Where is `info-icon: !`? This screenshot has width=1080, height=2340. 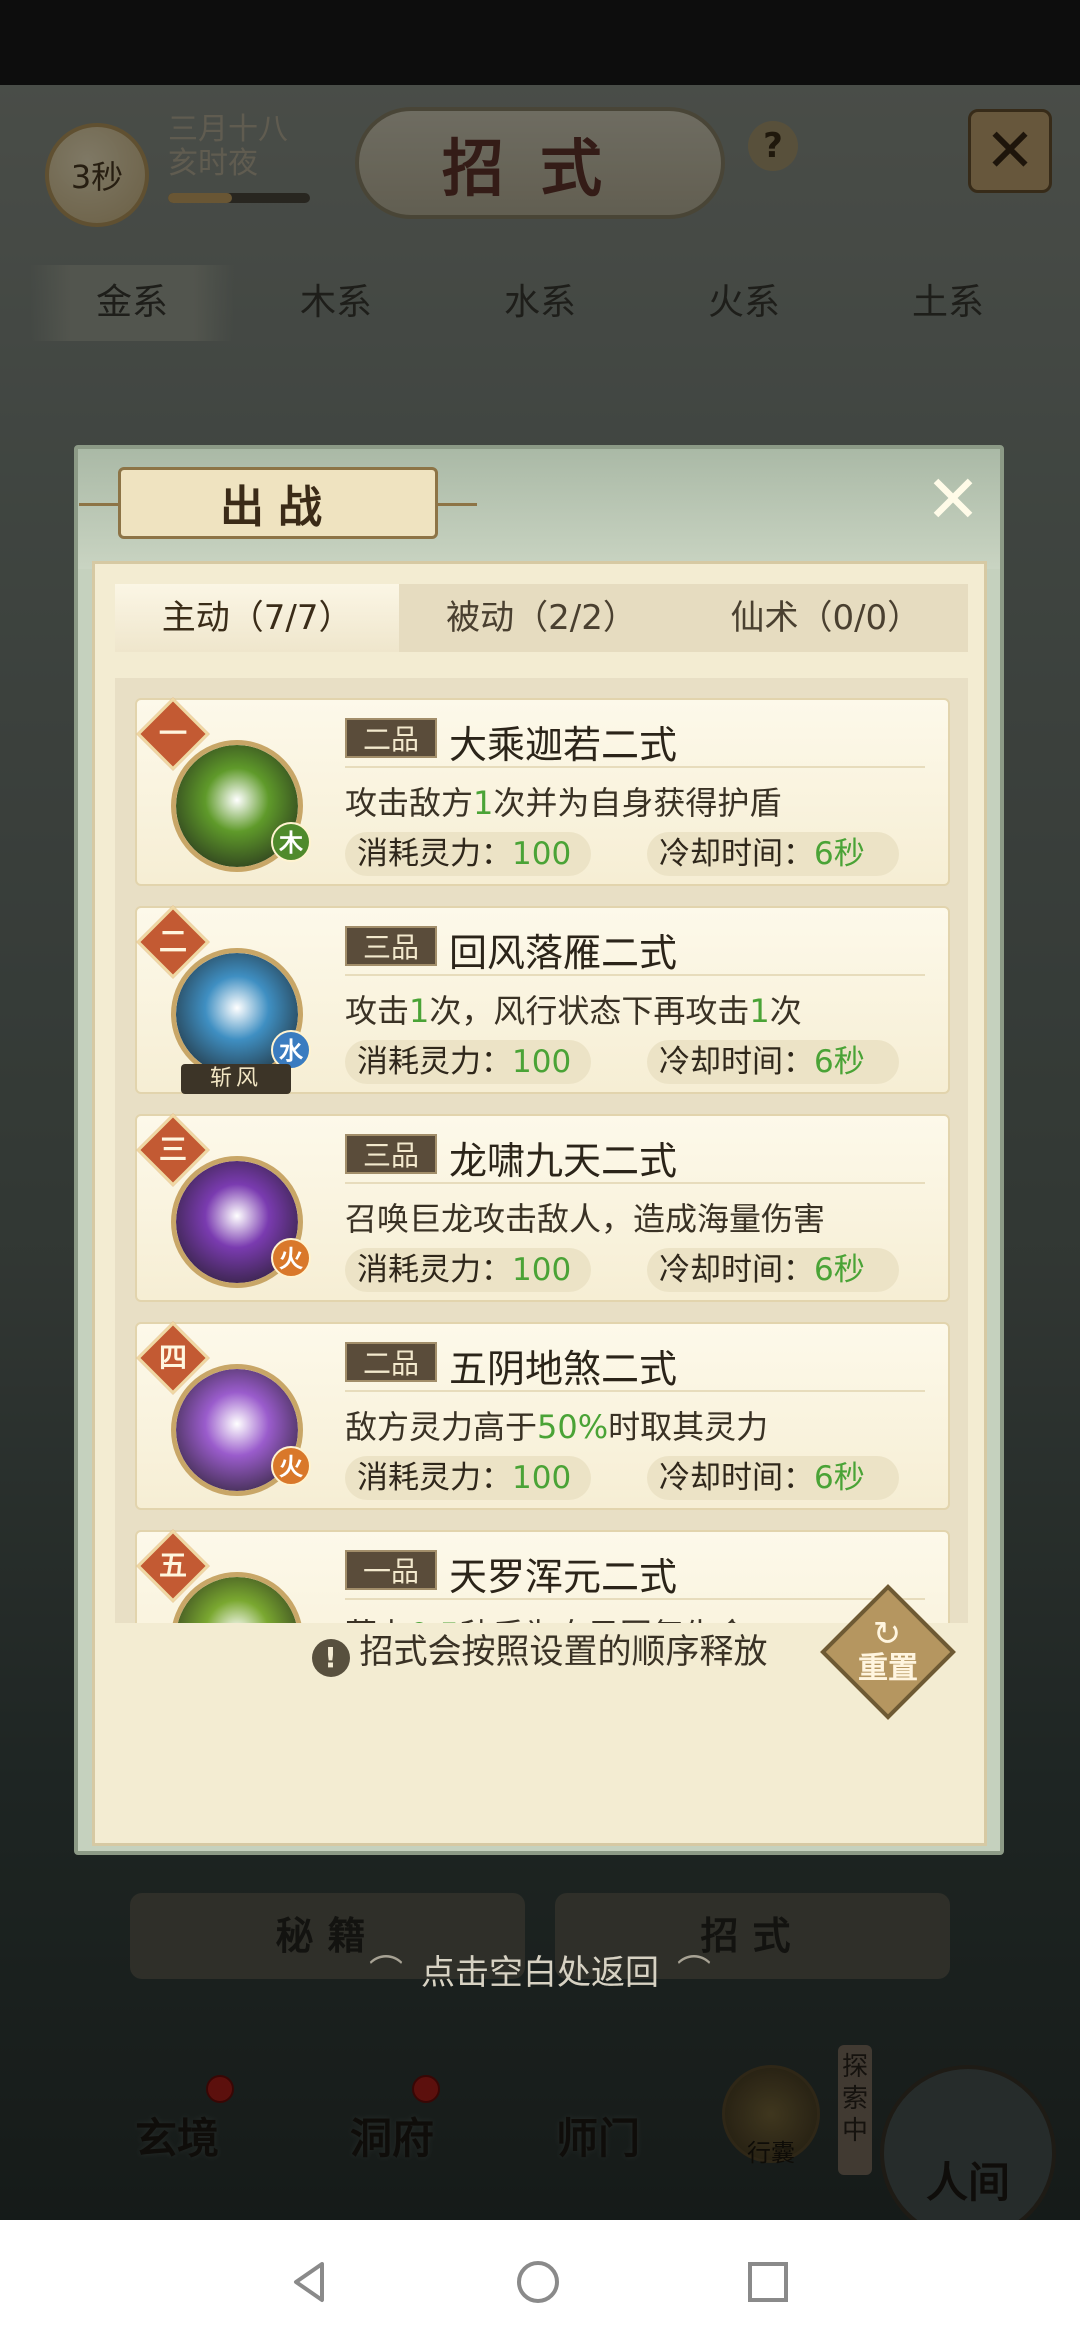 info-icon: ! is located at coordinates (330, 1658).